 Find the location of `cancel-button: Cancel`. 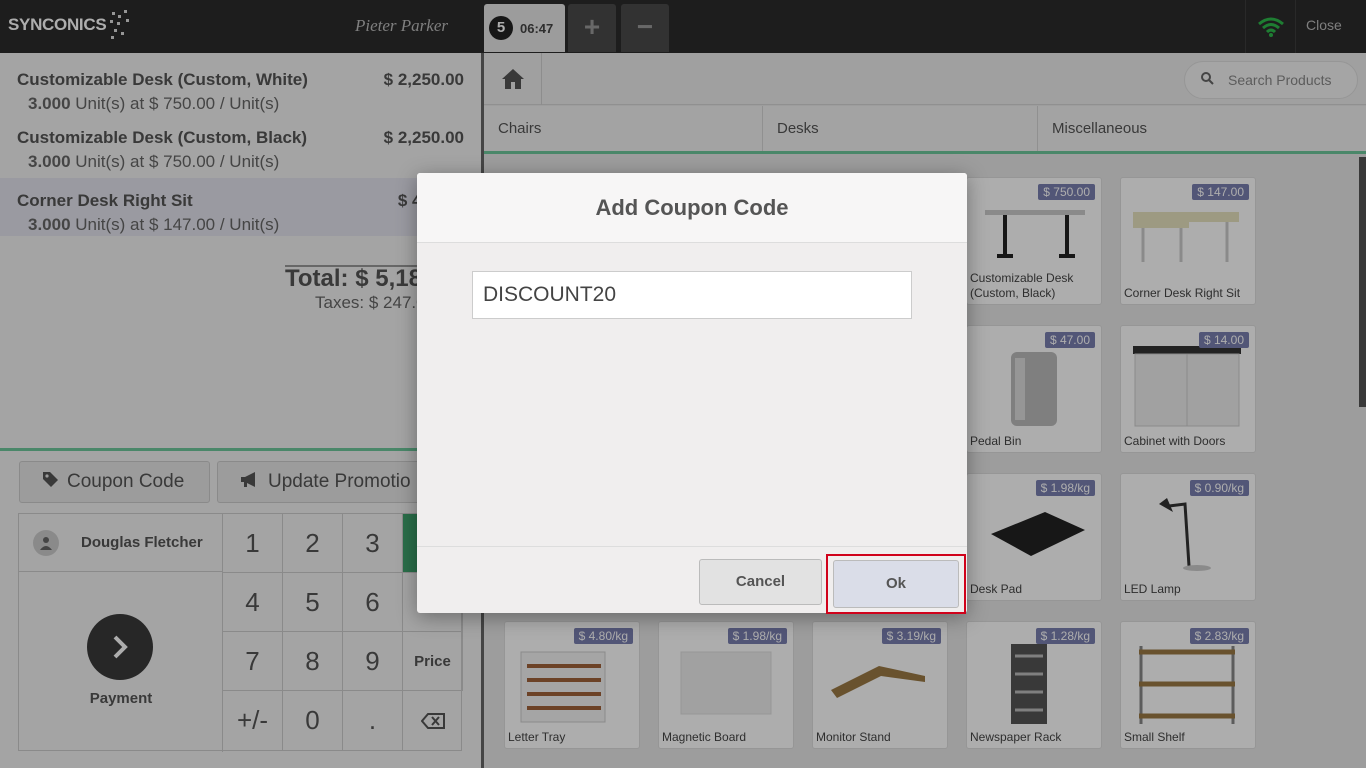

cancel-button: Cancel is located at coordinates (760, 582).